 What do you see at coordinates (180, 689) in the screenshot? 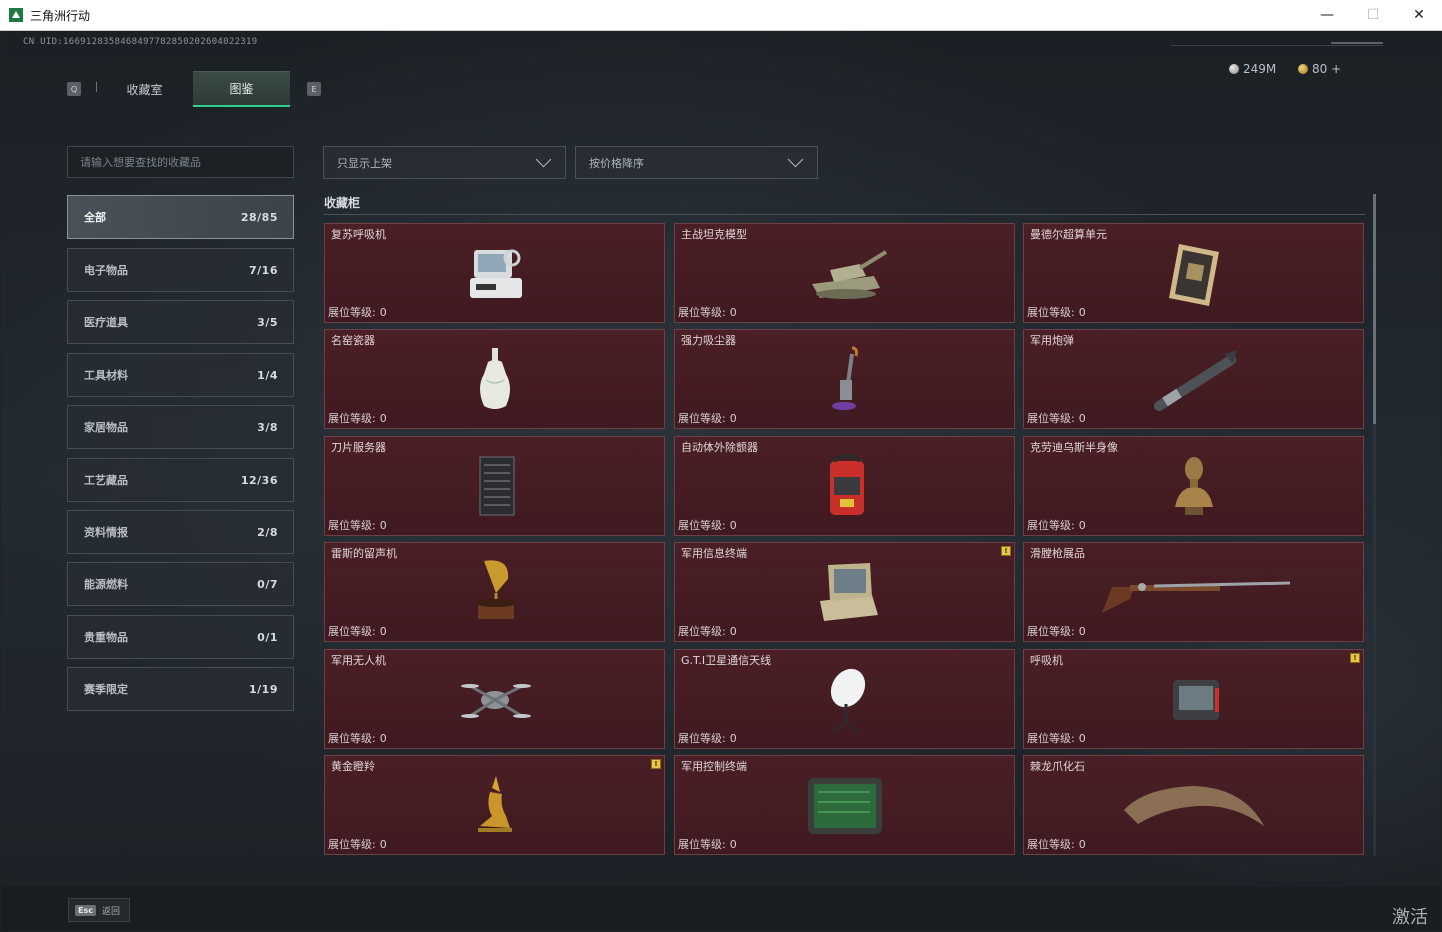
I see `category-season: 赛季限定 1/19` at bounding box center [180, 689].